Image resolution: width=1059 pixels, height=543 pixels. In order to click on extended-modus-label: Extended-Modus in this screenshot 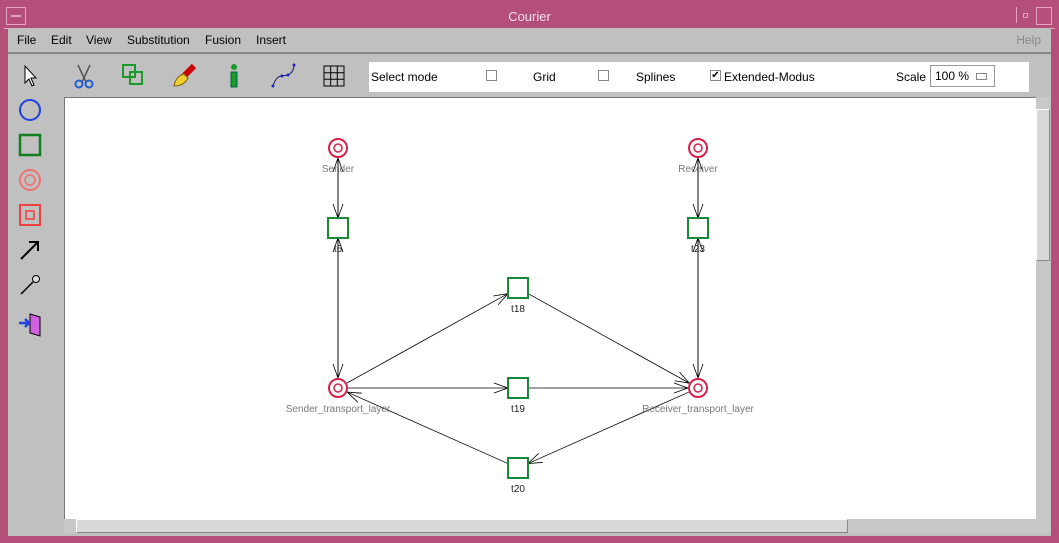, I will do `click(769, 77)`.